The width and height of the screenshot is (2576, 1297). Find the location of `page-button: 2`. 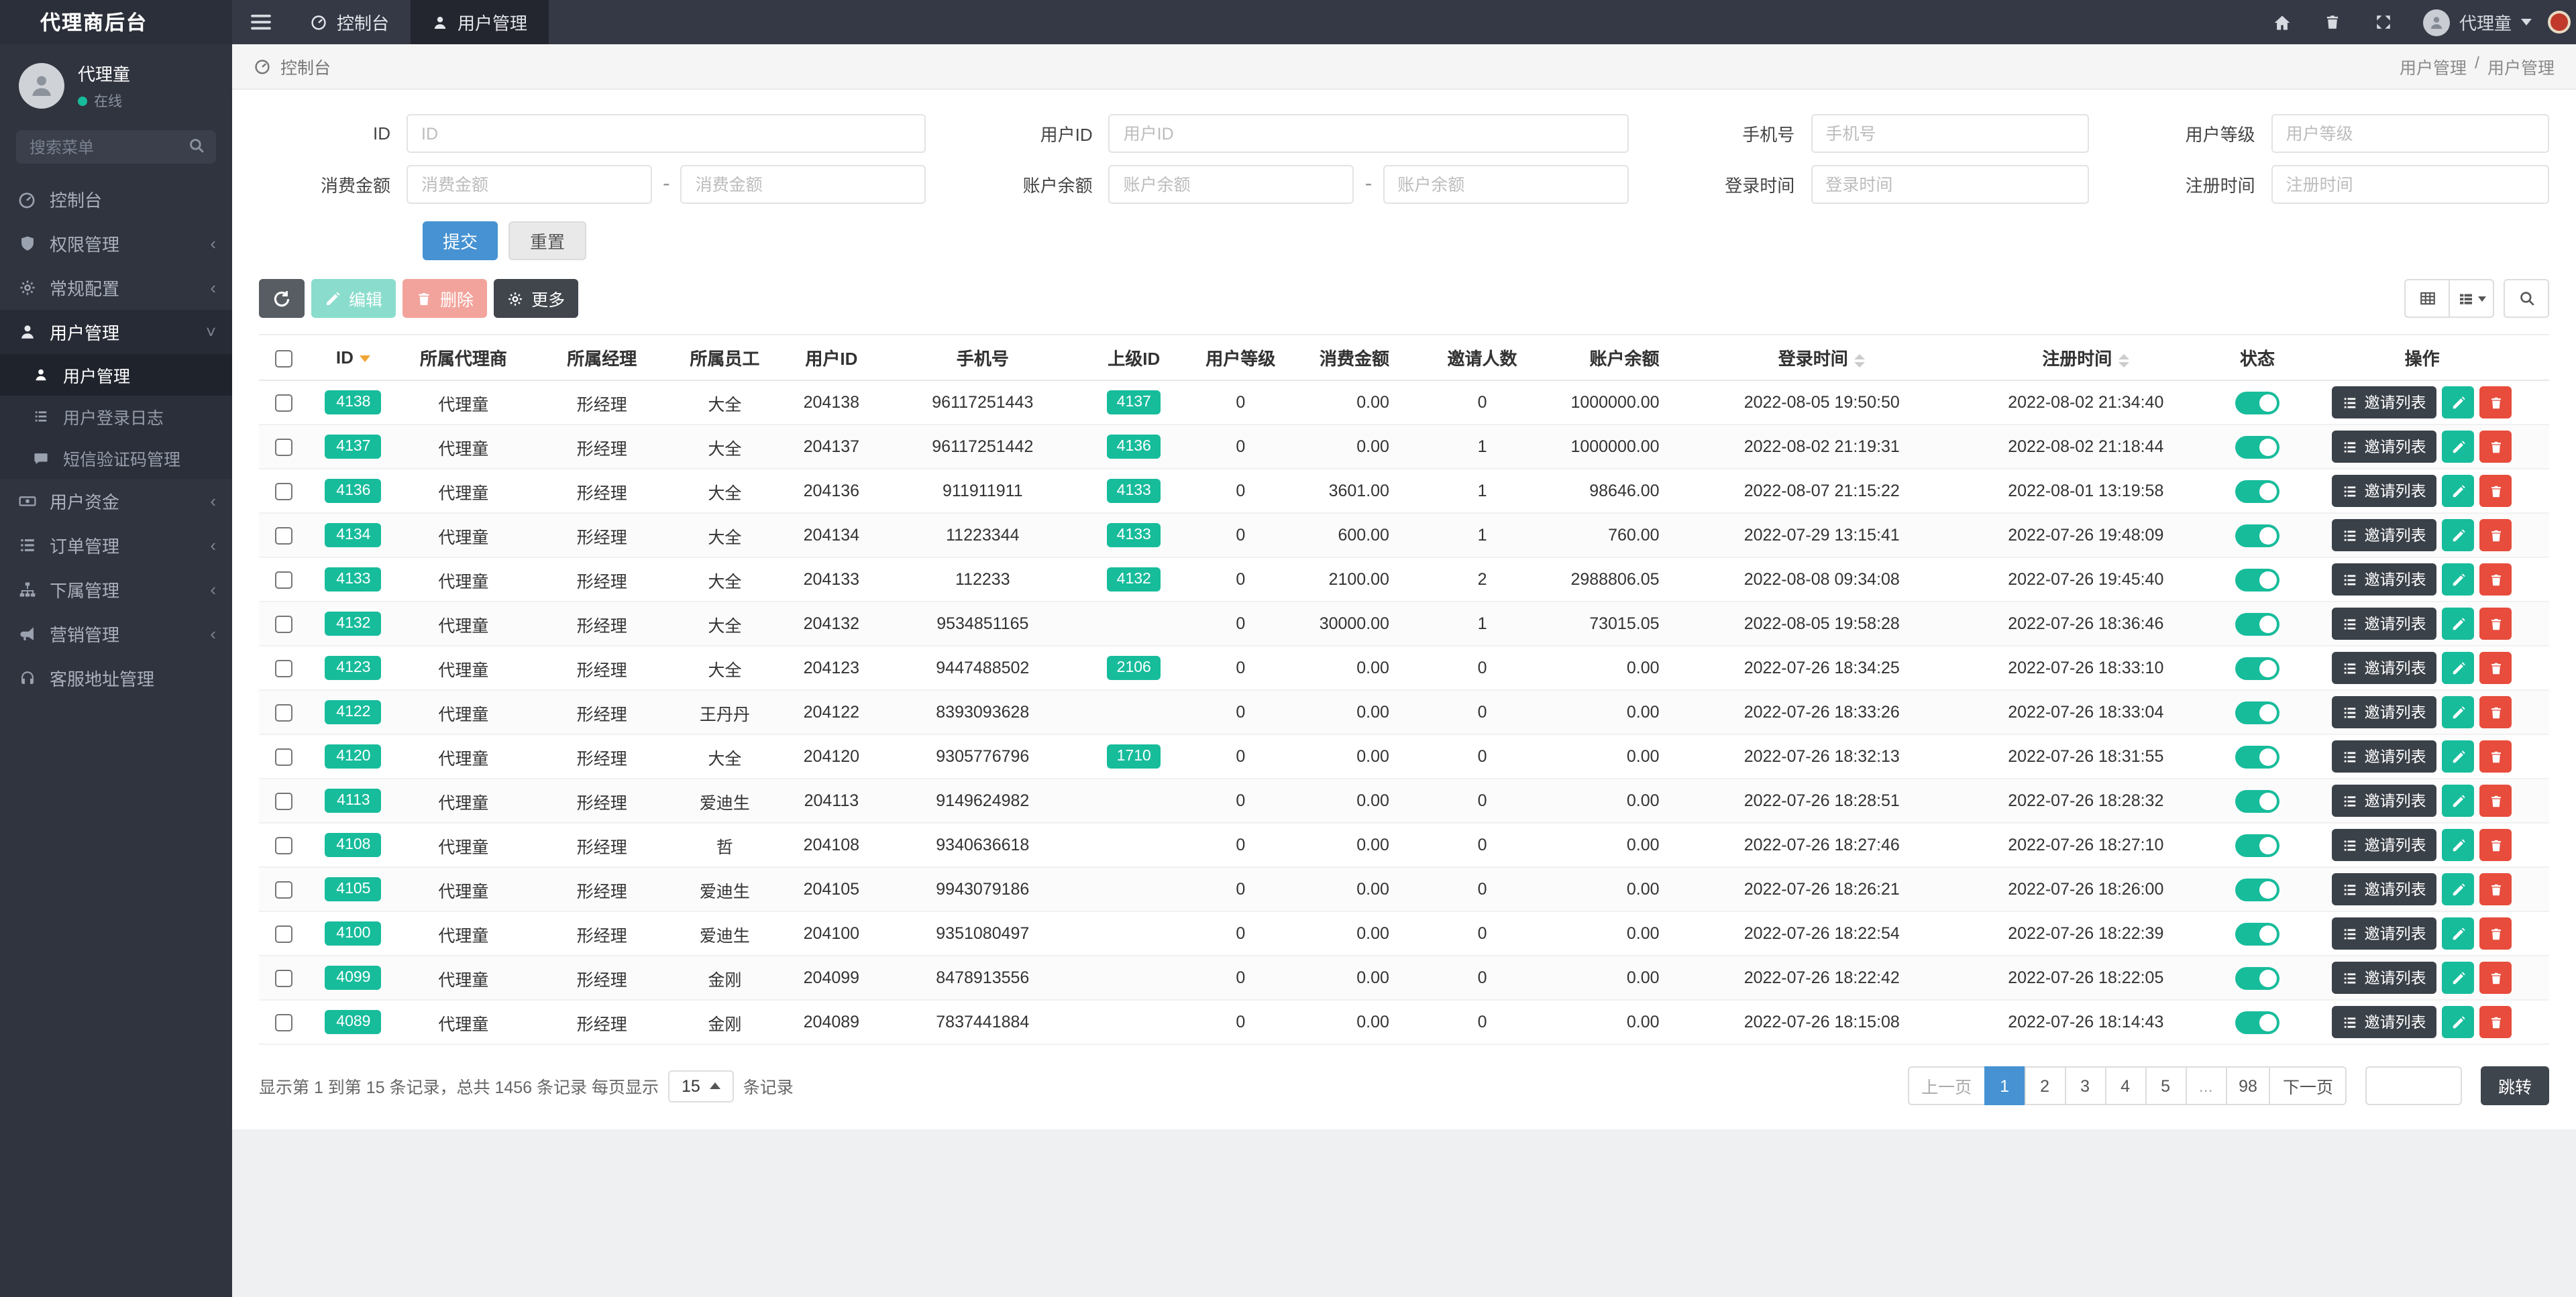

page-button: 2 is located at coordinates (2045, 1085).